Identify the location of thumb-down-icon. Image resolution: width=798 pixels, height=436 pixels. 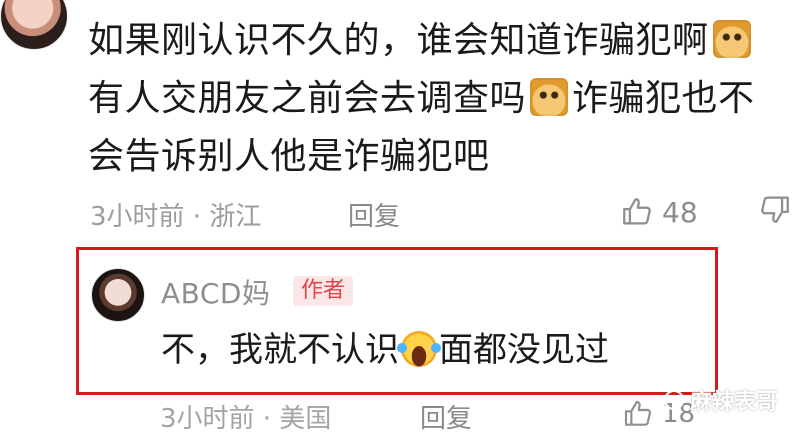
(775, 209).